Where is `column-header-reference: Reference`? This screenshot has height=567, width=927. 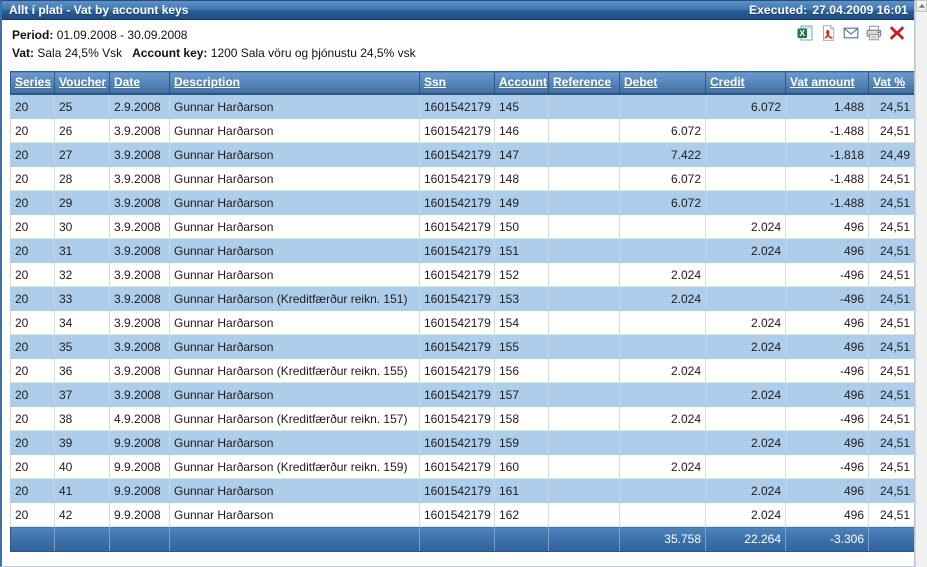
column-header-reference: Reference is located at coordinates (584, 83).